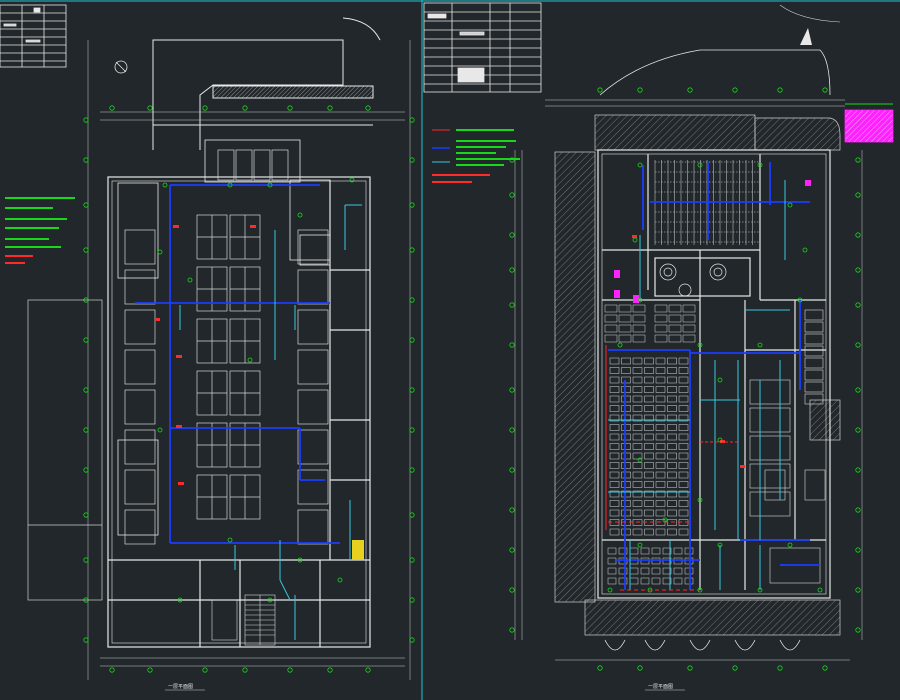 The image size is (900, 700). I want to click on equipment-room-hatch, so click(869, 126).